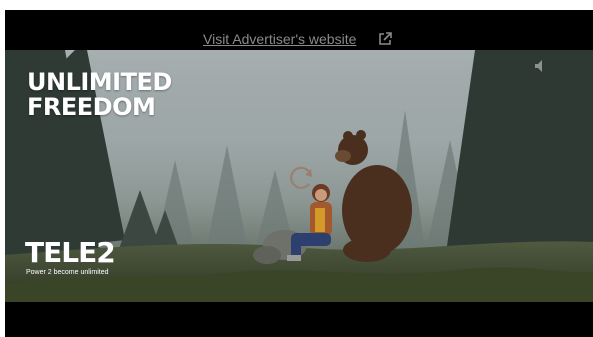 This screenshot has height=337, width=593. What do you see at coordinates (385, 39) in the screenshot?
I see `external-link-icon` at bounding box center [385, 39].